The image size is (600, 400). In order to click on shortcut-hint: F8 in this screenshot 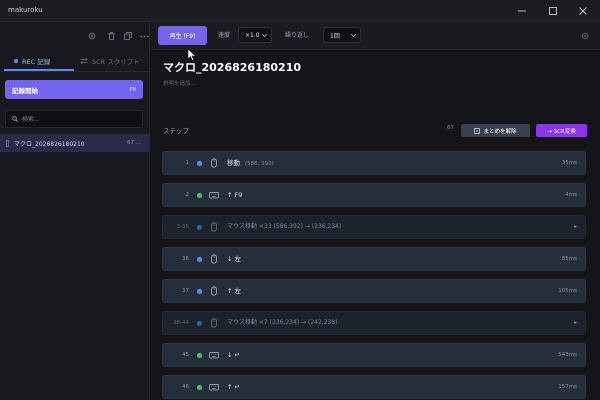, I will do `click(132, 89)`.